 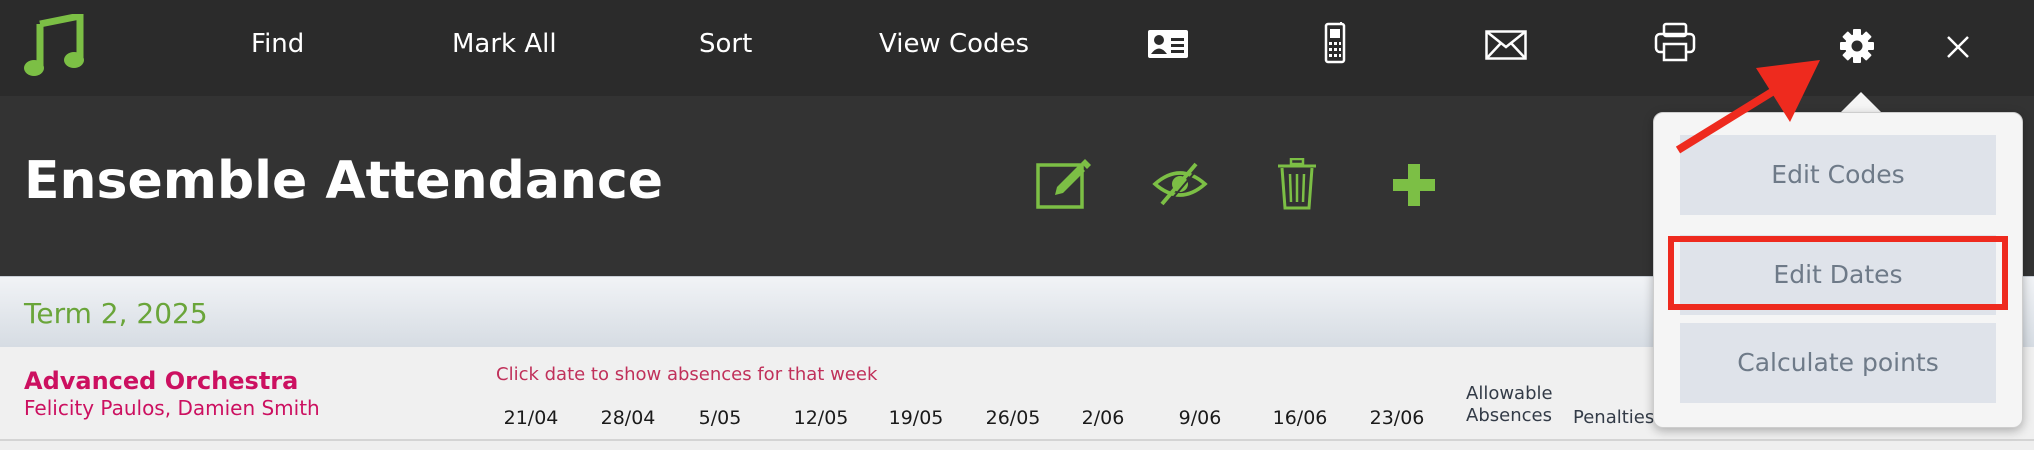 What do you see at coordinates (1675, 42) in the screenshot?
I see `printer-icon` at bounding box center [1675, 42].